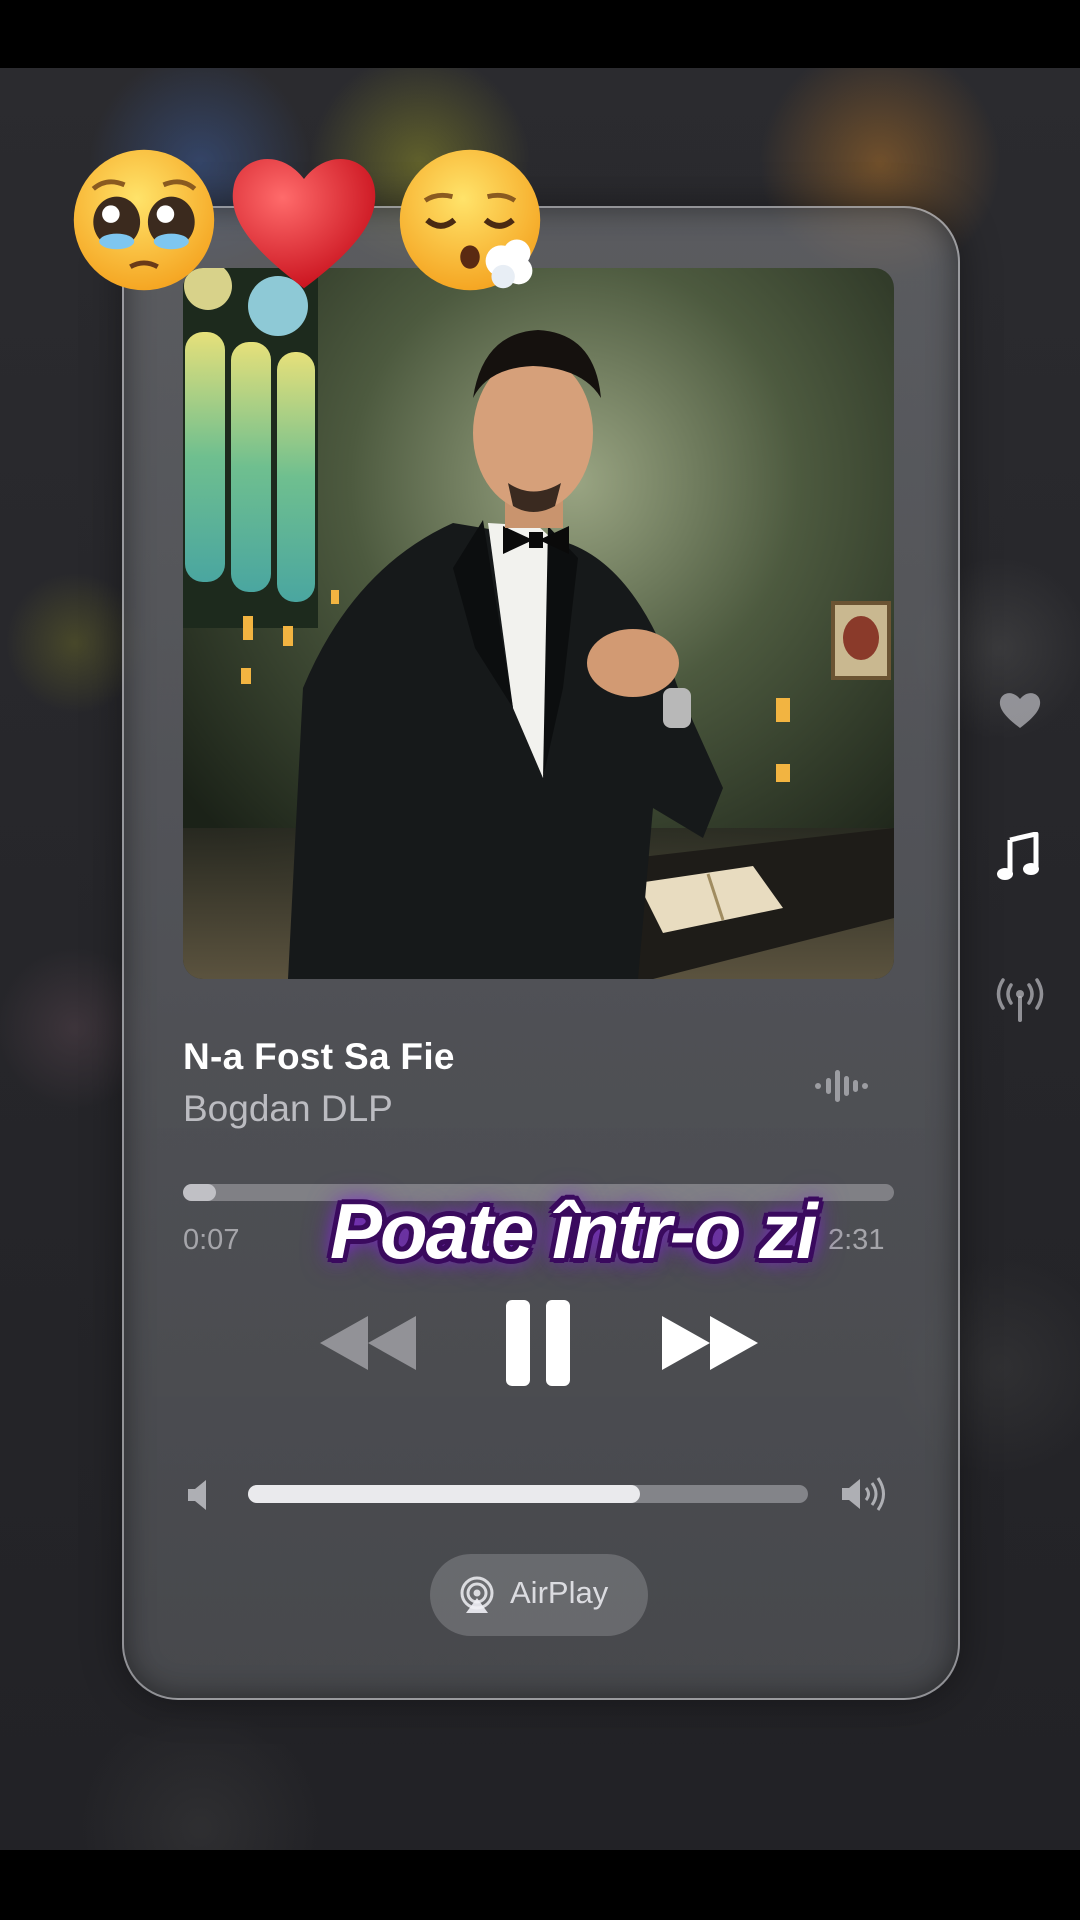 The width and height of the screenshot is (1080, 1920). Describe the element at coordinates (1020, 1000) in the screenshot. I see `antenna-icon` at that location.